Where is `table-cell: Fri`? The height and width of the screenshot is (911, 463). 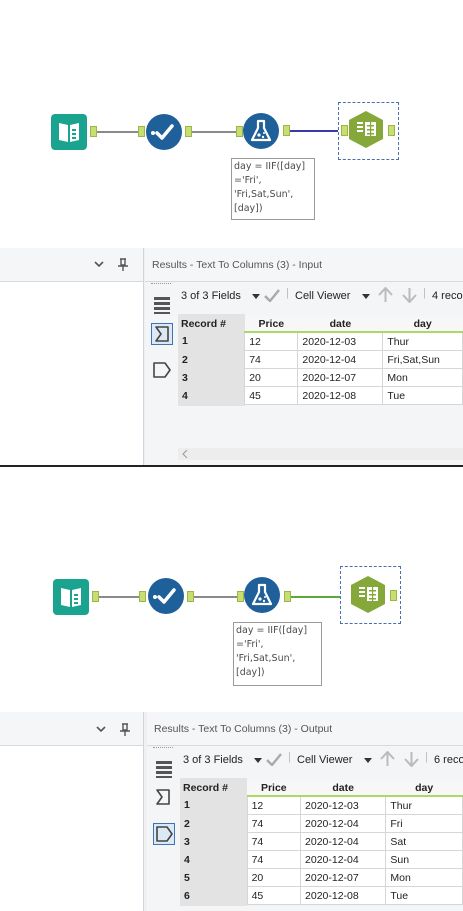
table-cell: Fri is located at coordinates (424, 823).